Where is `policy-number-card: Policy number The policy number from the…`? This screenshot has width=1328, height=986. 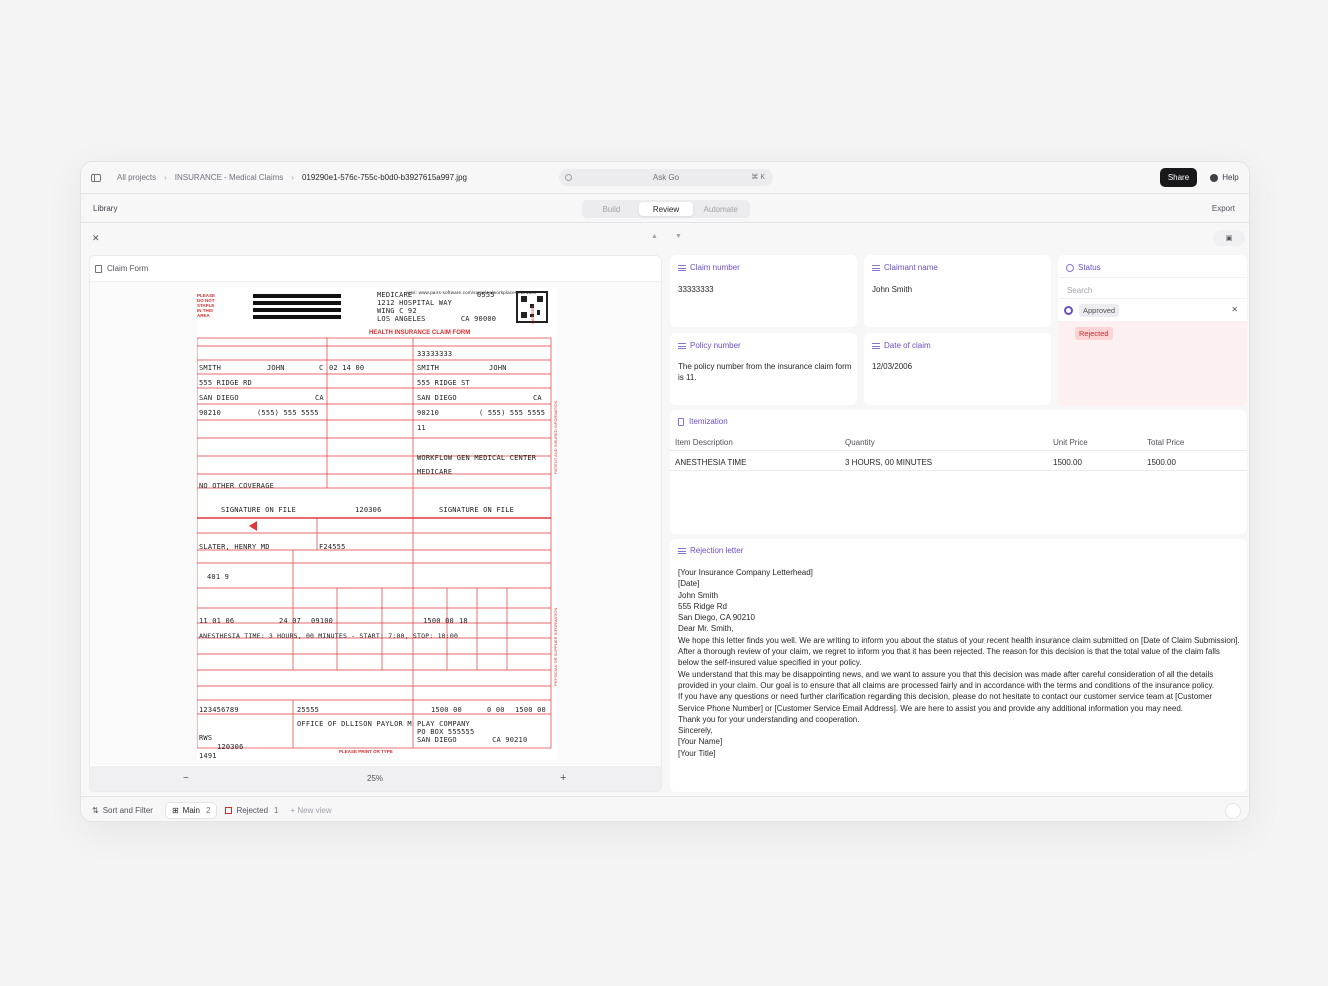
policy-number-card: Policy number The policy number from the… is located at coordinates (763, 369).